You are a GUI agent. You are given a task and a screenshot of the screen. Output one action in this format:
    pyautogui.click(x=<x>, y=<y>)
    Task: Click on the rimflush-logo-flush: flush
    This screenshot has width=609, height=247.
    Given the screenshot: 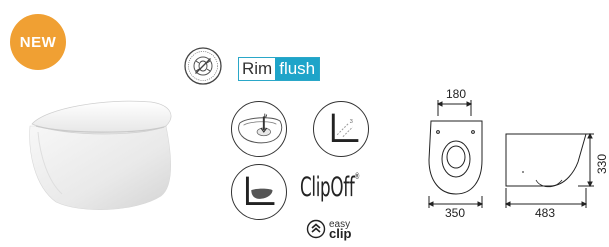 What is the action you would take?
    pyautogui.click(x=297, y=69)
    